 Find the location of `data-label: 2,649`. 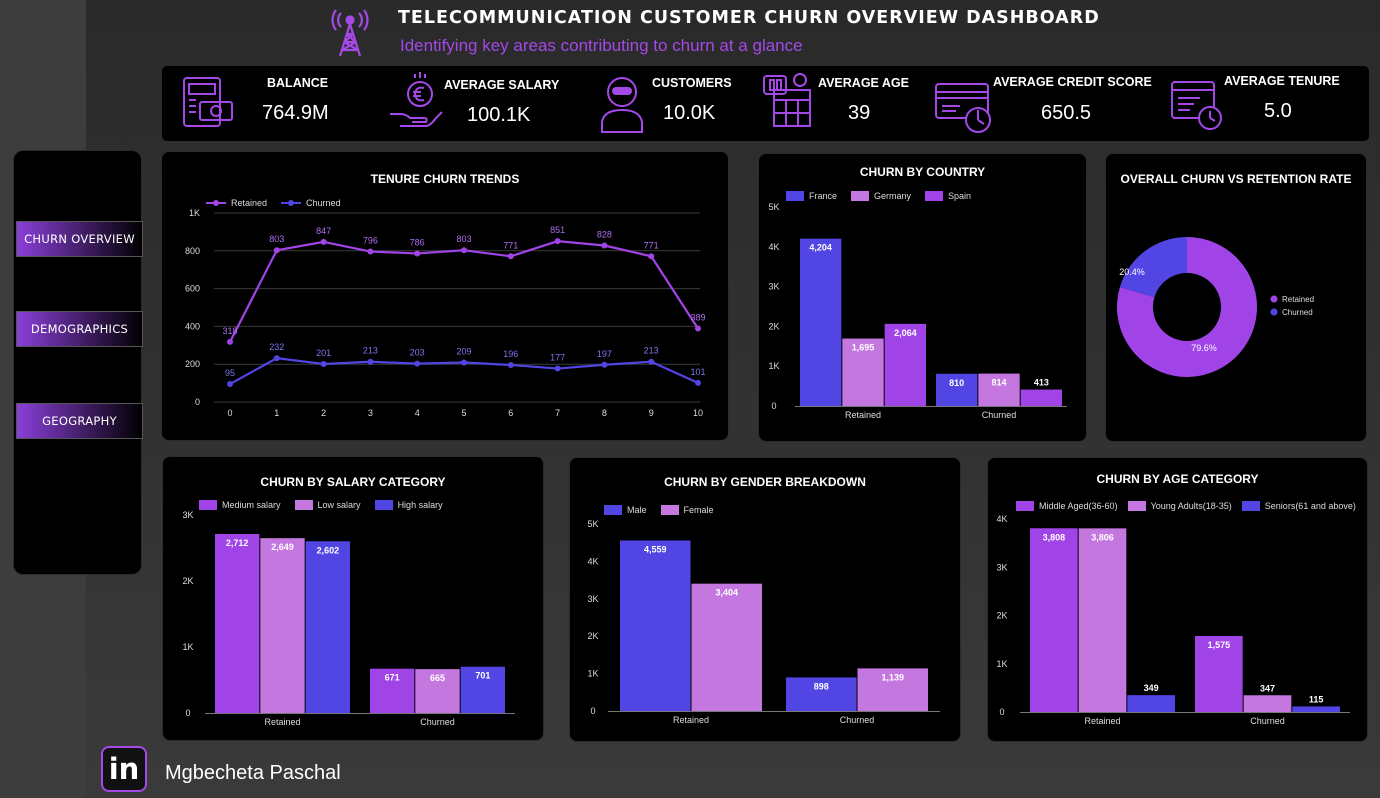

data-label: 2,649 is located at coordinates (282, 547).